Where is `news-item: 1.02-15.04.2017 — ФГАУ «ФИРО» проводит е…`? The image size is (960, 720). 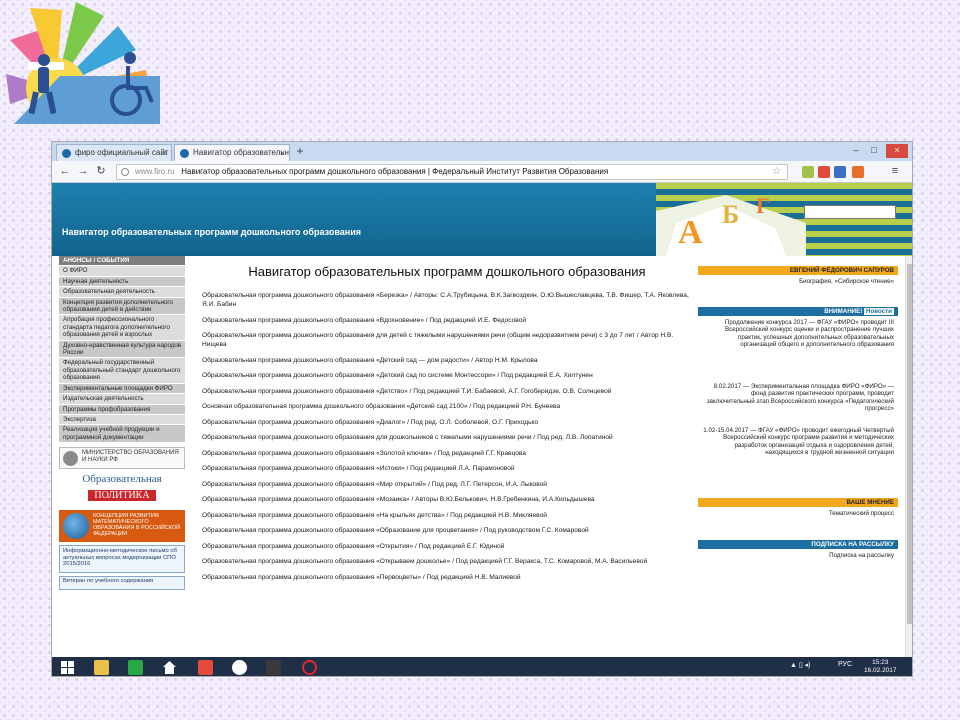
news-item: 1.02-15.04.2017 — ФГАУ «ФИРО» проводит е… is located at coordinates (798, 461).